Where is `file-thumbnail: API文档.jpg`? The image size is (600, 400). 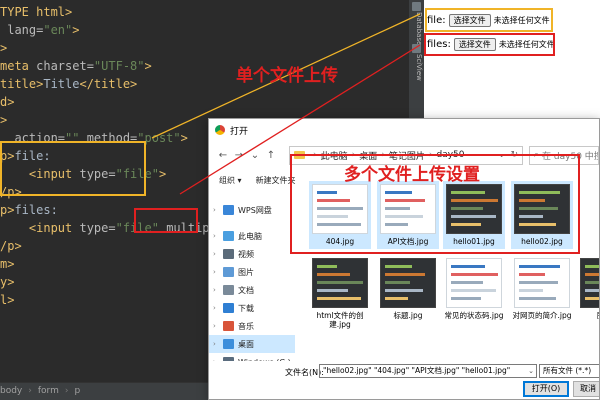 file-thumbnail: API文档.jpg is located at coordinates (408, 215).